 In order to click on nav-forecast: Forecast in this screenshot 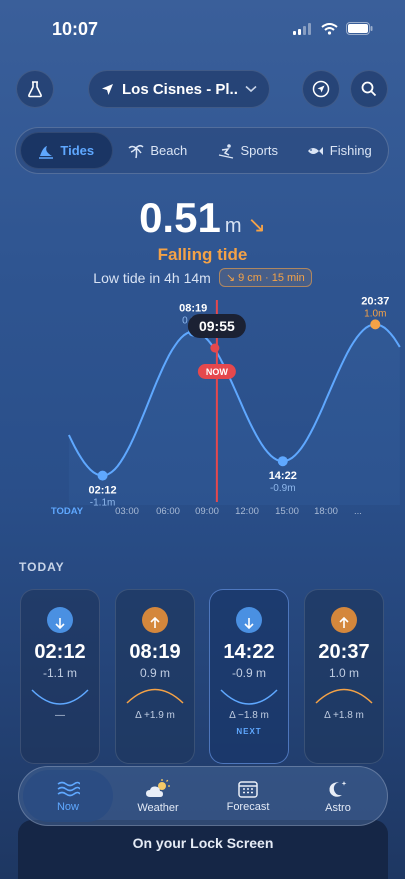, I will do `click(248, 796)`.